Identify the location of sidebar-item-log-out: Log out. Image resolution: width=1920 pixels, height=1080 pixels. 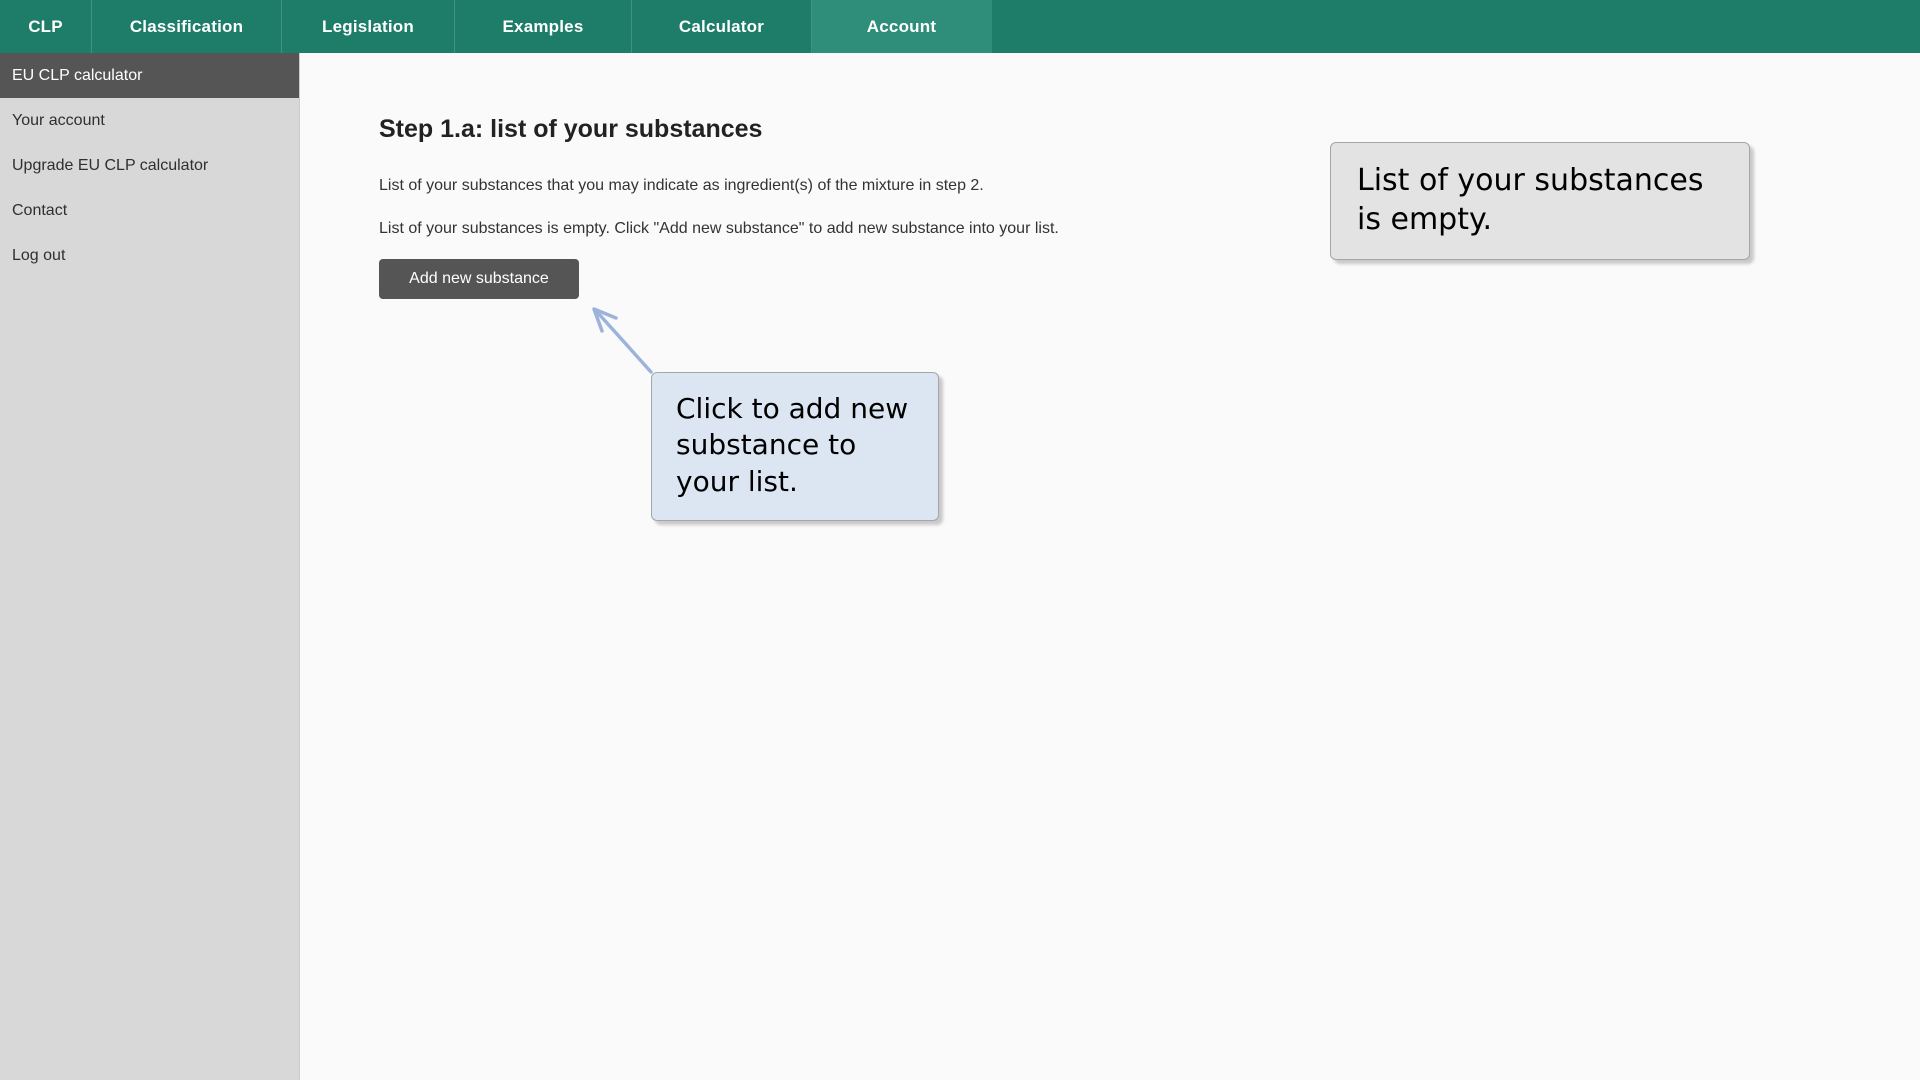
(149, 255).